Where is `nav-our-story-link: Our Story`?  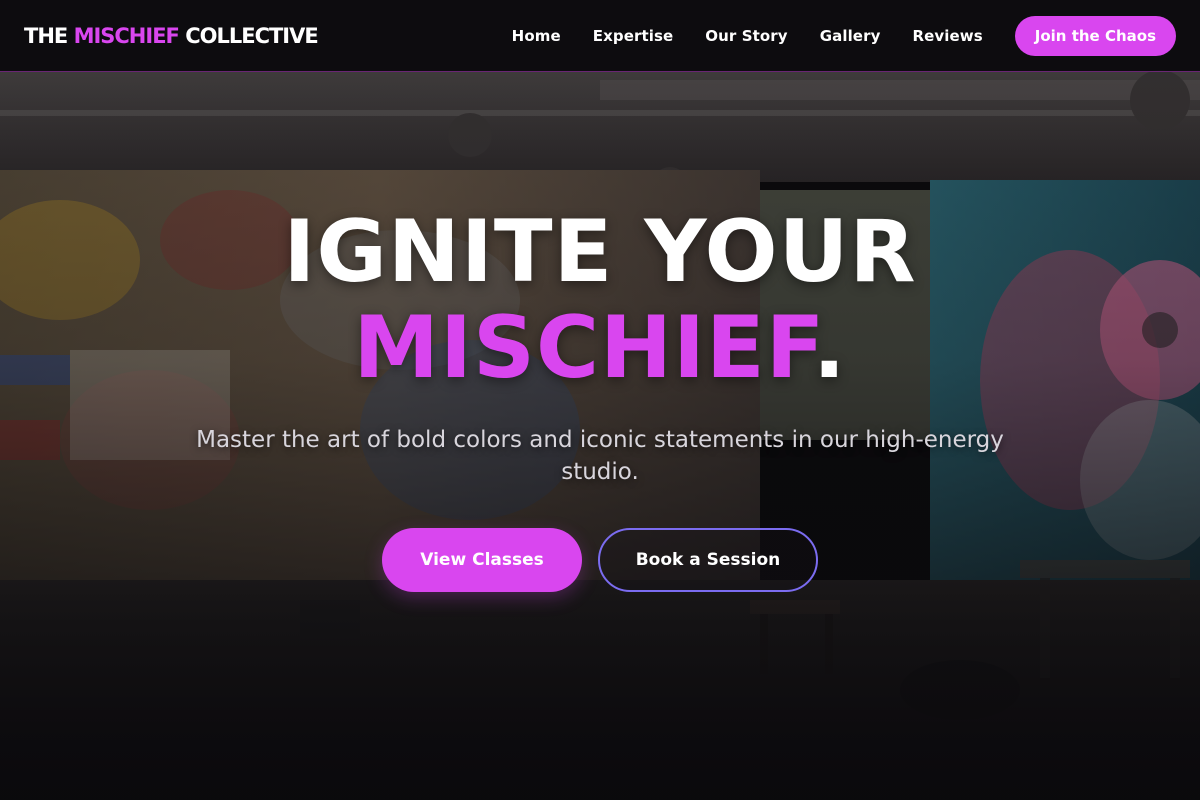
nav-our-story-link: Our Story is located at coordinates (746, 36).